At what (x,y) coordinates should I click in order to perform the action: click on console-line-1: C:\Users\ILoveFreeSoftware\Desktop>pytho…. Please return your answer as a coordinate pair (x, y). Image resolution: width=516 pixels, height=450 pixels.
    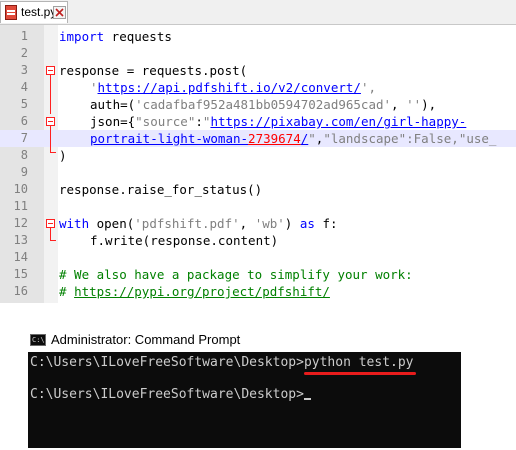
    Looking at the image, I should click on (222, 362).